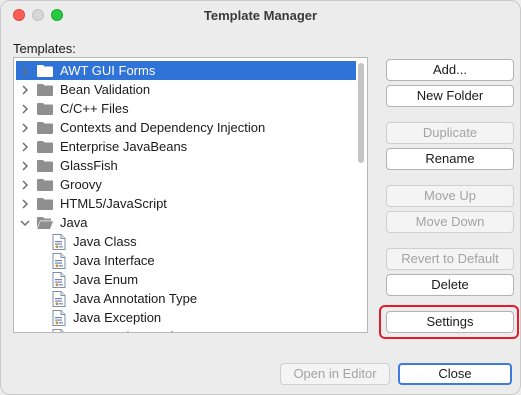 This screenshot has height=395, width=521. Describe the element at coordinates (186, 165) in the screenshot. I see `tree-folder-row: GlassFish` at that location.